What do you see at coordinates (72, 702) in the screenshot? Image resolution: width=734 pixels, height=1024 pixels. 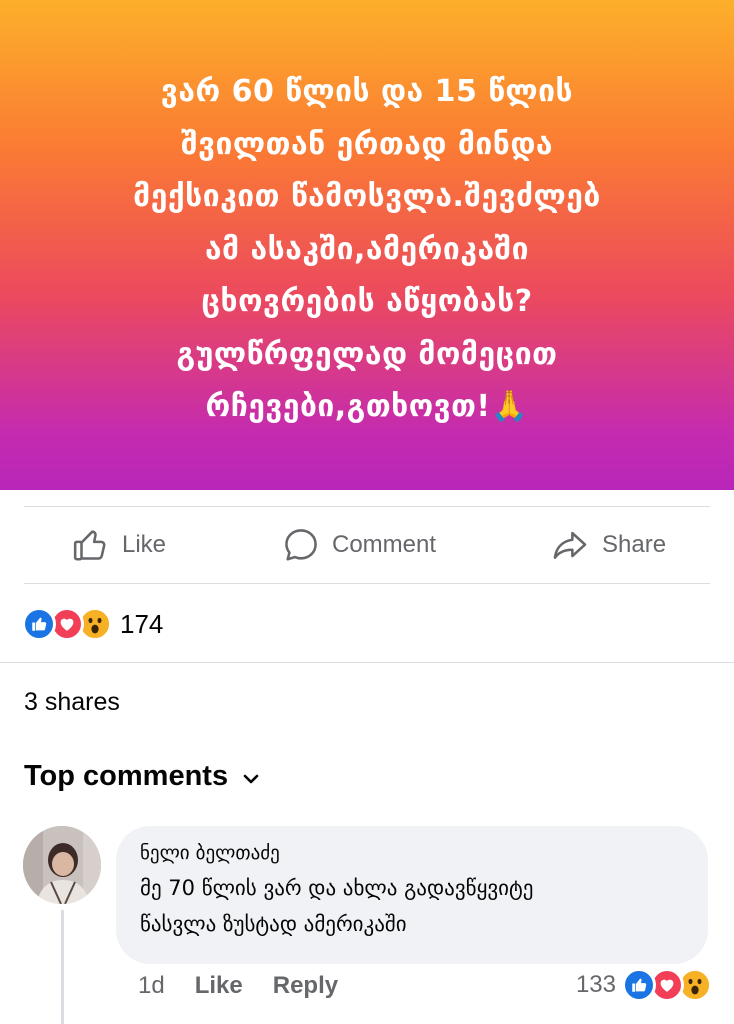 I see `shares-count: 3 shares` at bounding box center [72, 702].